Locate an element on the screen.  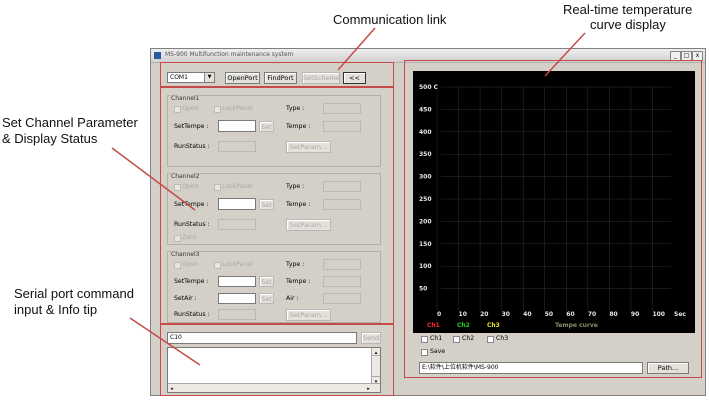
pointer-communication-link is located at coordinates (356, 49).